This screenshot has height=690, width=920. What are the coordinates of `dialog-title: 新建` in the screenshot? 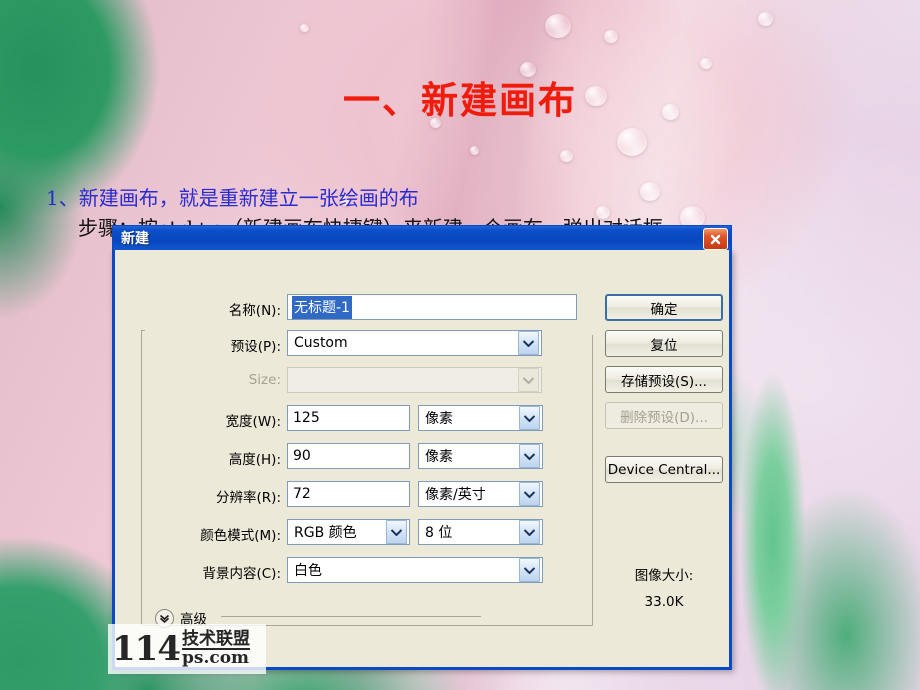 It's located at (135, 239).